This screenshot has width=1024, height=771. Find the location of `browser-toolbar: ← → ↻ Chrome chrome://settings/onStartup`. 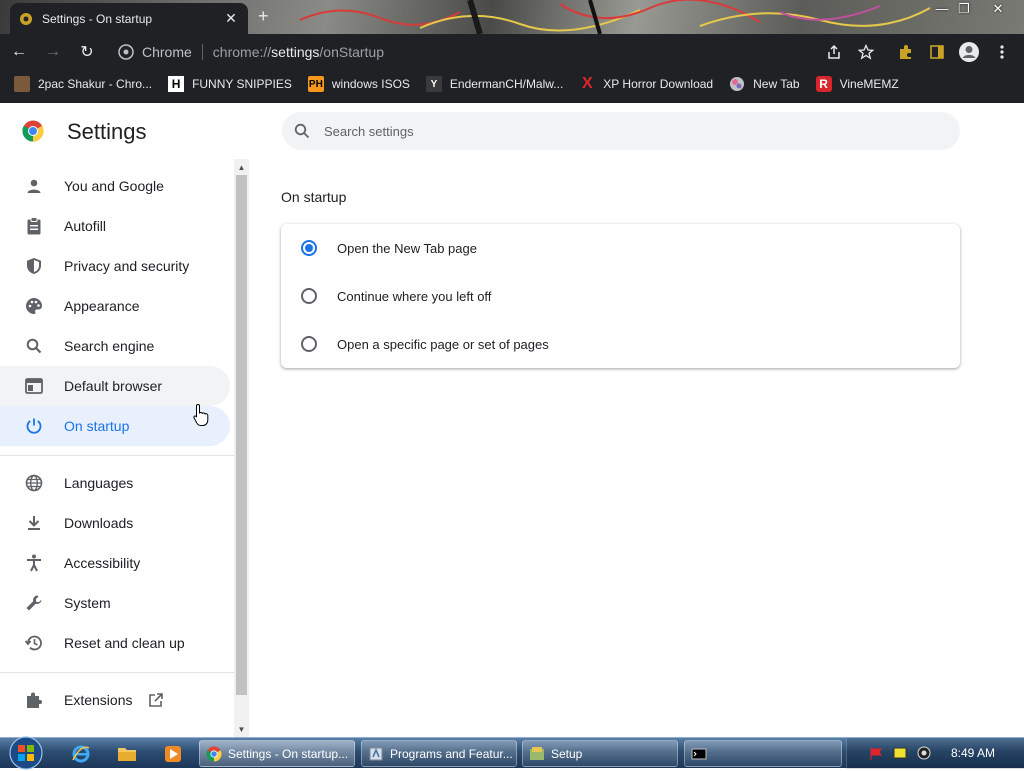

browser-toolbar: ← → ↻ Chrome chrome://settings/onStartup is located at coordinates (512, 52).